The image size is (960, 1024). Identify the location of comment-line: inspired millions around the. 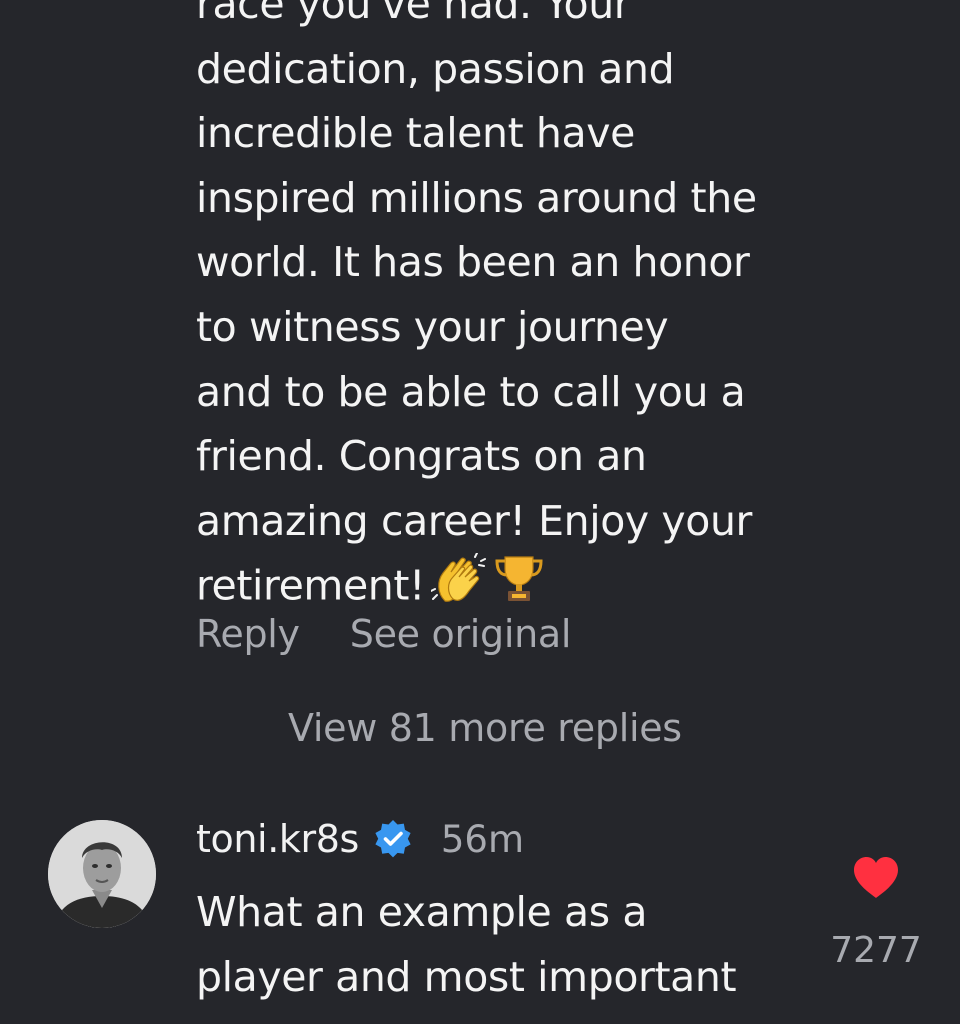
(476, 197).